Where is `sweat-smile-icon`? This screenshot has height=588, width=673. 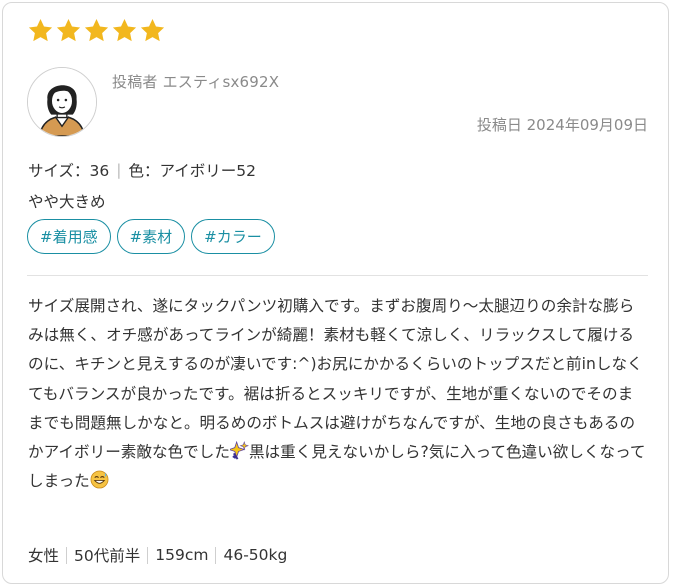 sweat-smile-icon is located at coordinates (99, 479).